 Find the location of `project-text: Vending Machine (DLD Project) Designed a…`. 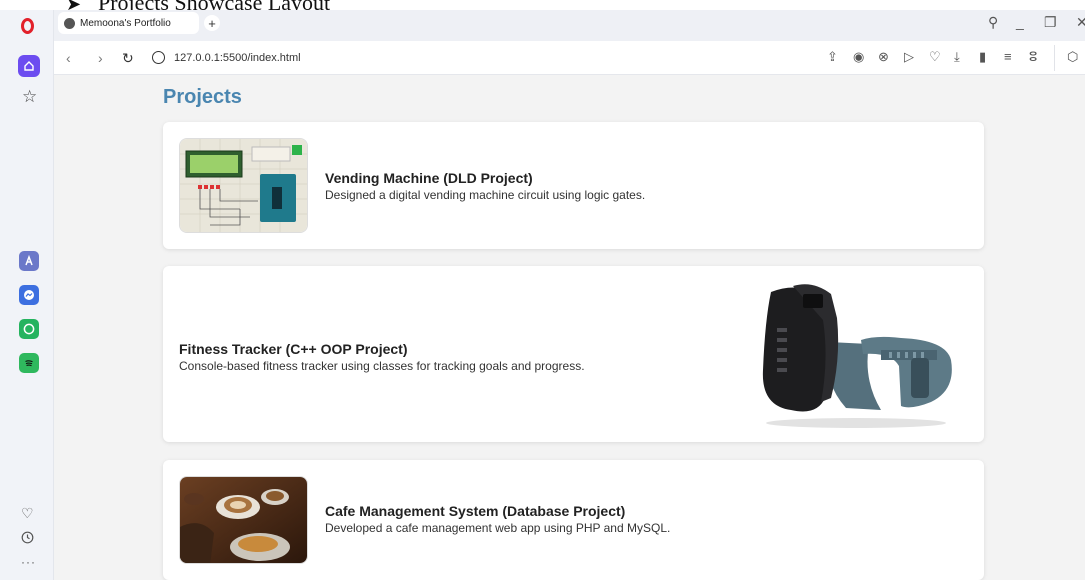

project-text: Vending Machine (DLD Project) Designed a… is located at coordinates (485, 186).